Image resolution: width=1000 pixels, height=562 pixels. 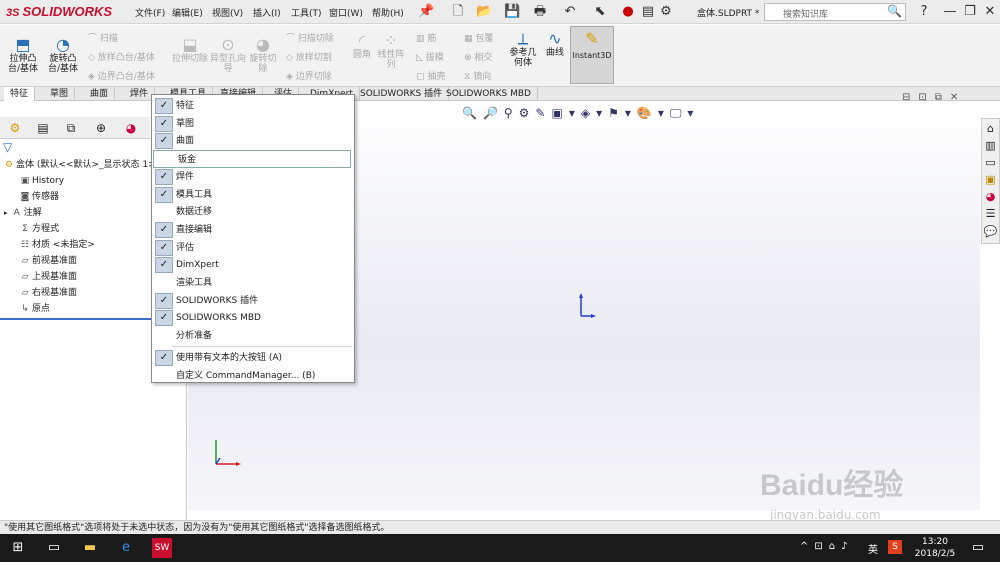 What do you see at coordinates (253, 265) in the screenshot?
I see `menu-item-dimxpert: ✓ DimXpert` at bounding box center [253, 265].